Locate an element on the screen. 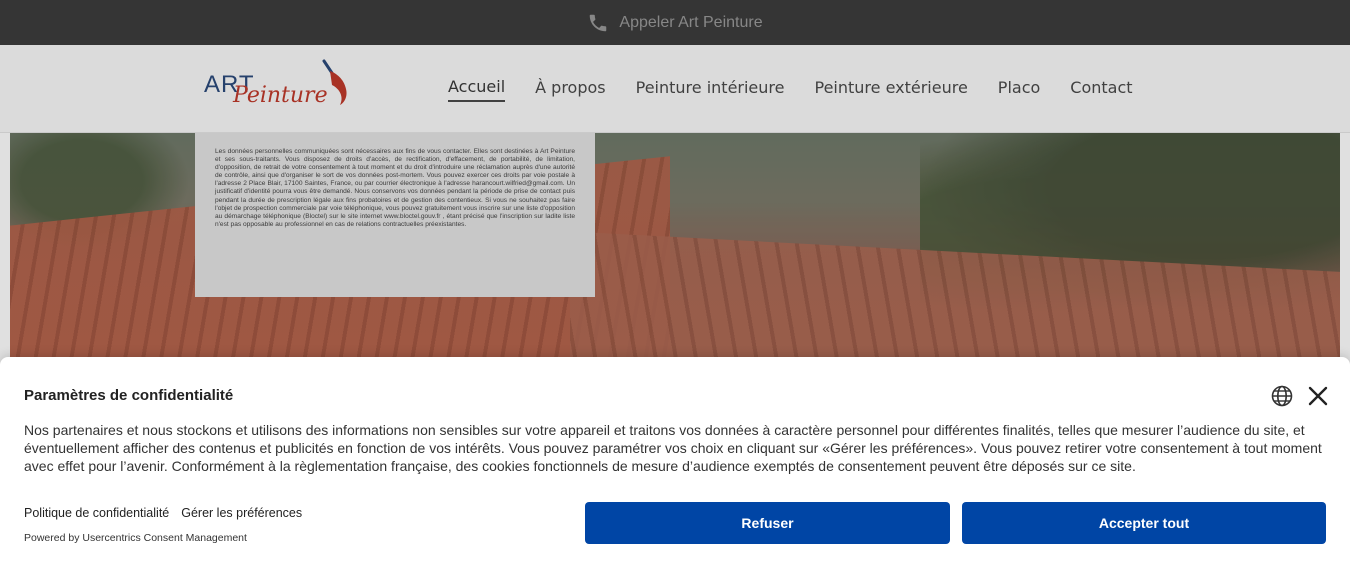 The image size is (1350, 568). call-bar: Appeler Art Peinture is located at coordinates (675, 22).